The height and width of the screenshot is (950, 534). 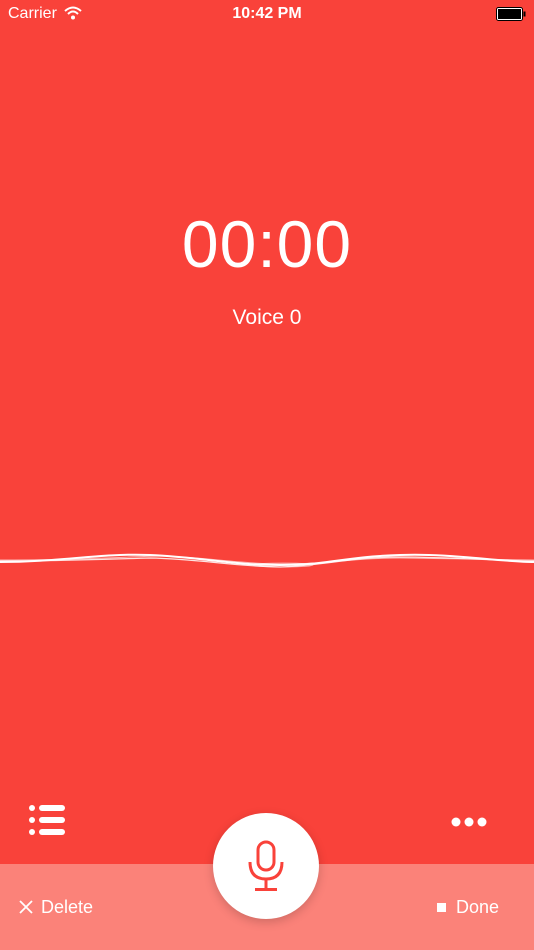 I want to click on recordings-list-button, so click(x=47, y=820).